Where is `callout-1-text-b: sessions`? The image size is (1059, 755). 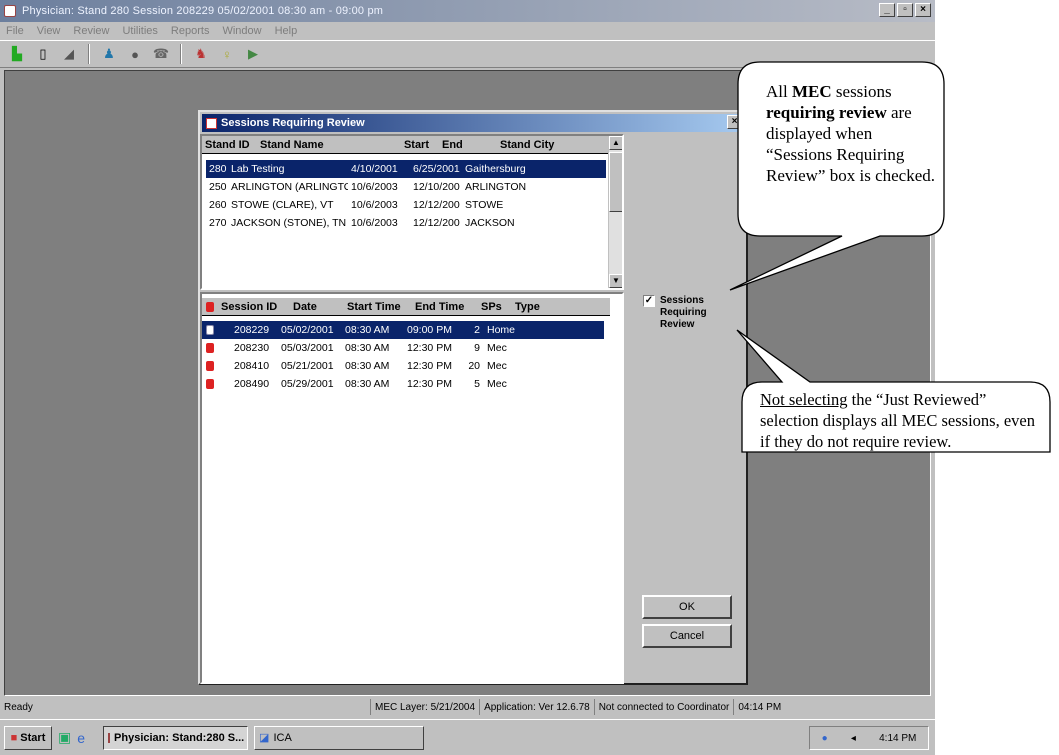
callout-1-text-b: sessions is located at coordinates (861, 91).